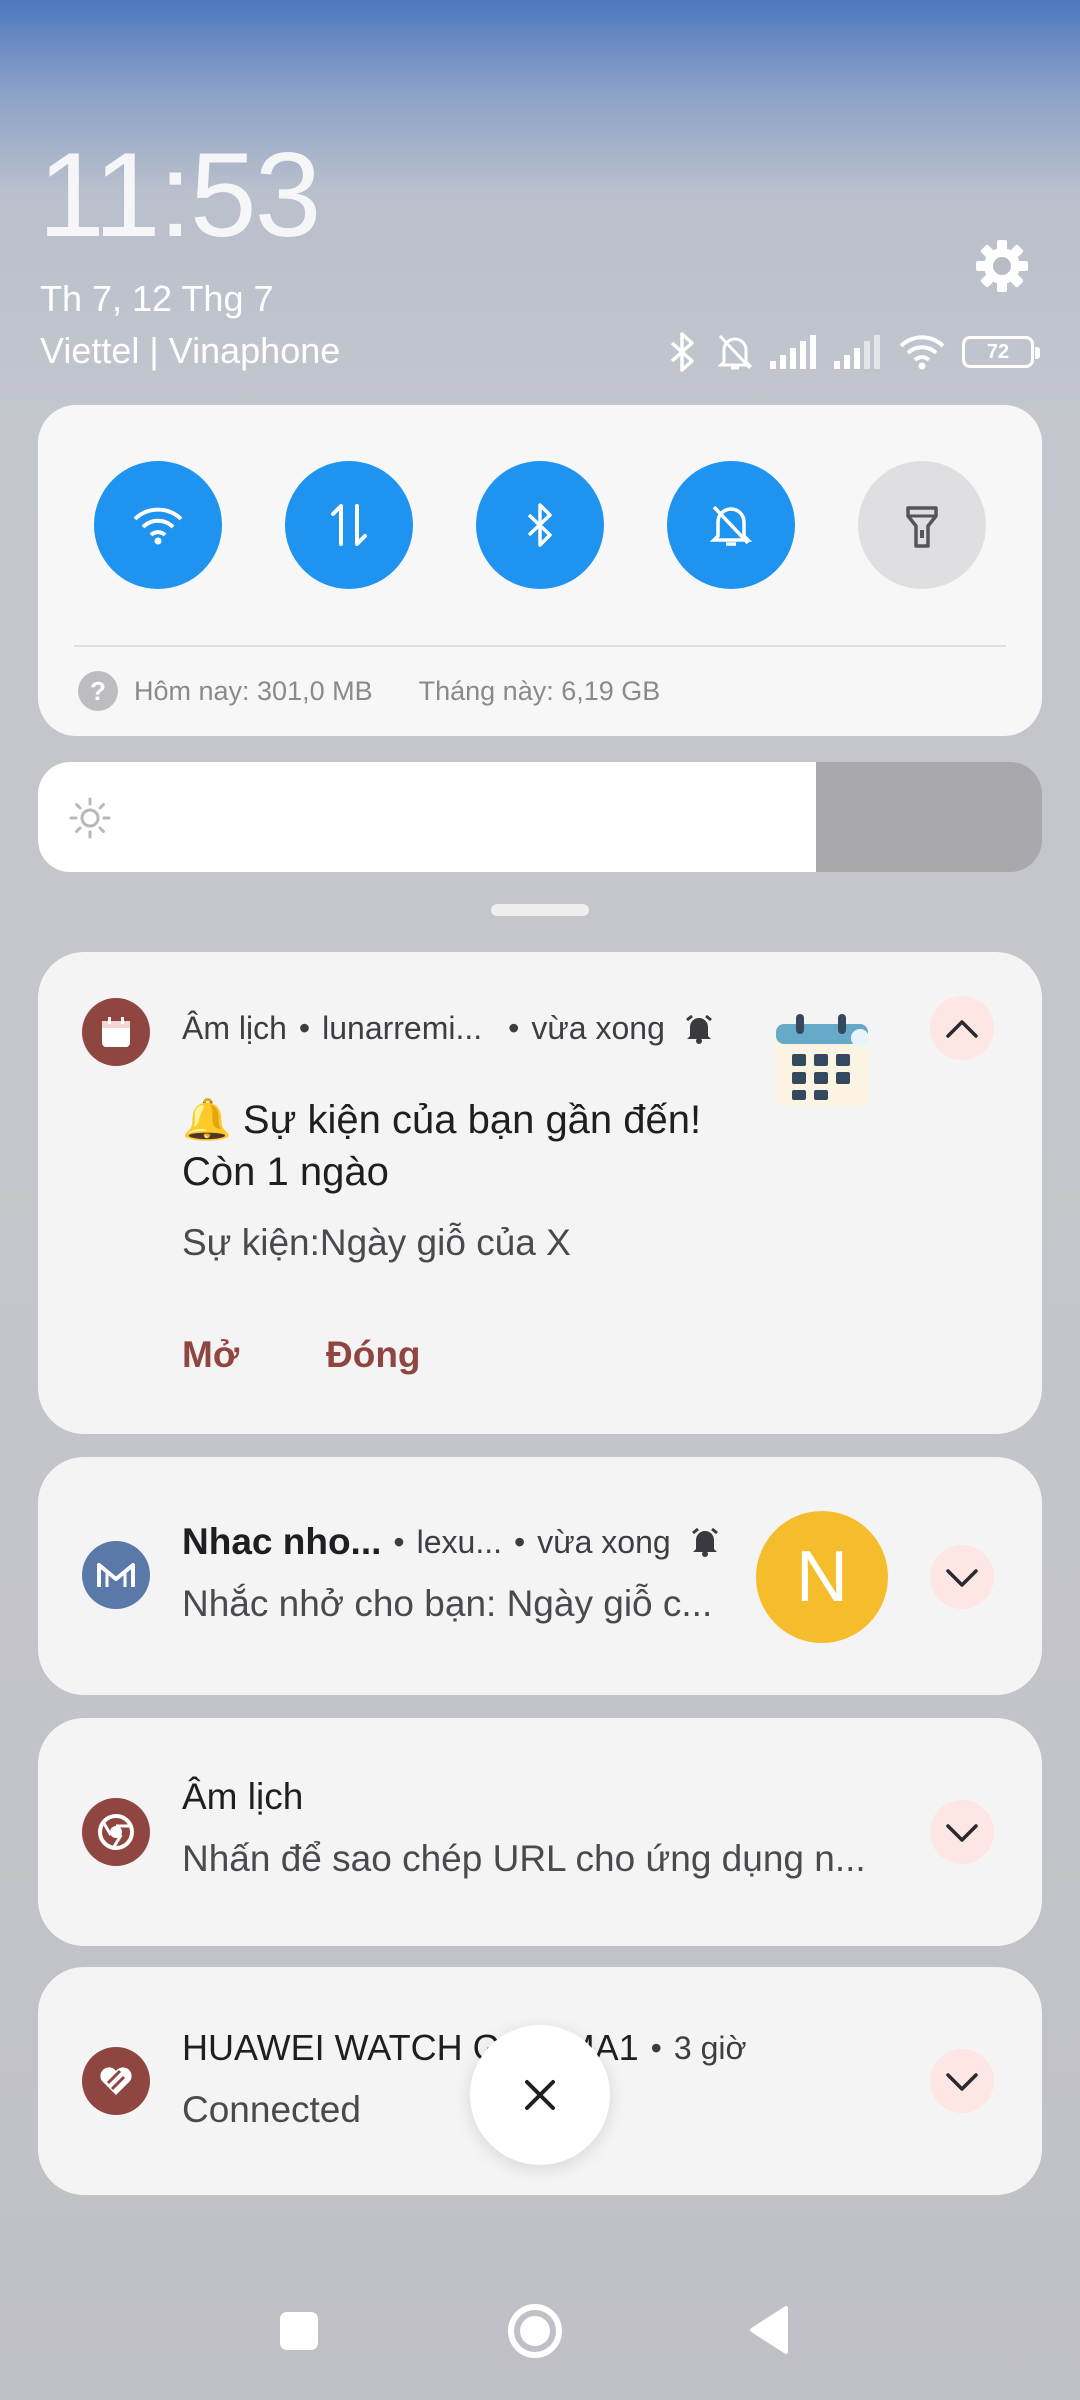  Describe the element at coordinates (90, 818) in the screenshot. I see `brightness-sun-icon` at that location.